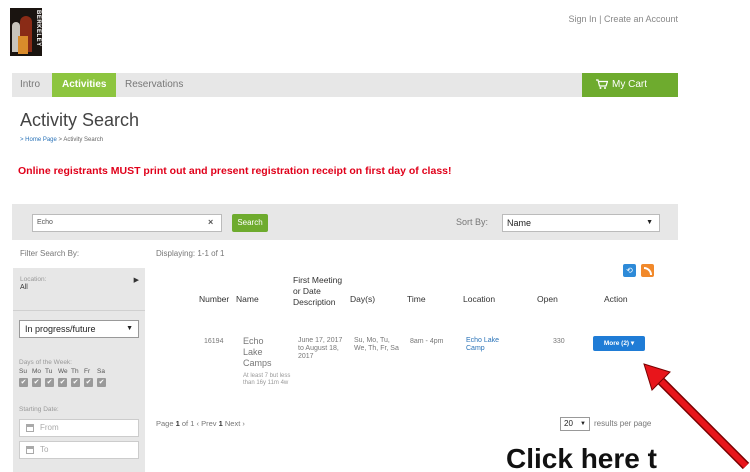 This screenshot has width=750, height=472. What do you see at coordinates (44, 449) in the screenshot?
I see `date-to-placeholder: To` at bounding box center [44, 449].